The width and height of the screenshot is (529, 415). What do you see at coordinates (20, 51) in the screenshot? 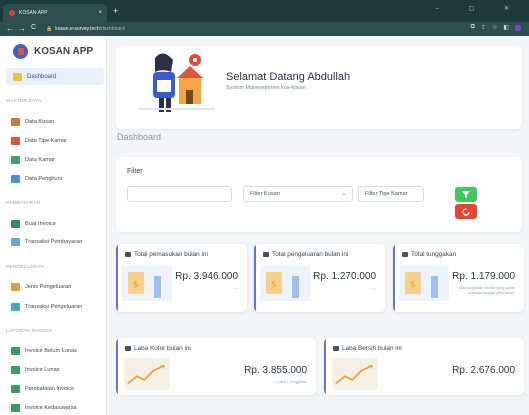
I see `app-logo-icon` at bounding box center [20, 51].